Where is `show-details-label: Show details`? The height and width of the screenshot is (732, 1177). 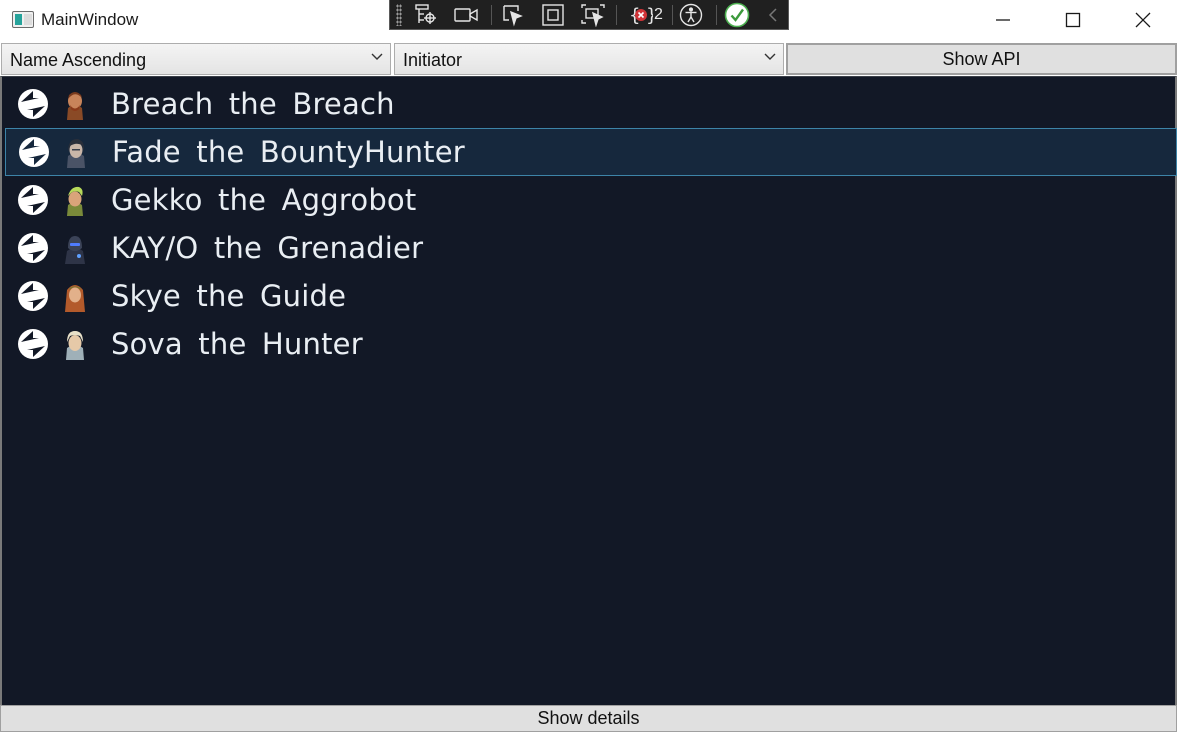 show-details-label: Show details is located at coordinates (588, 718).